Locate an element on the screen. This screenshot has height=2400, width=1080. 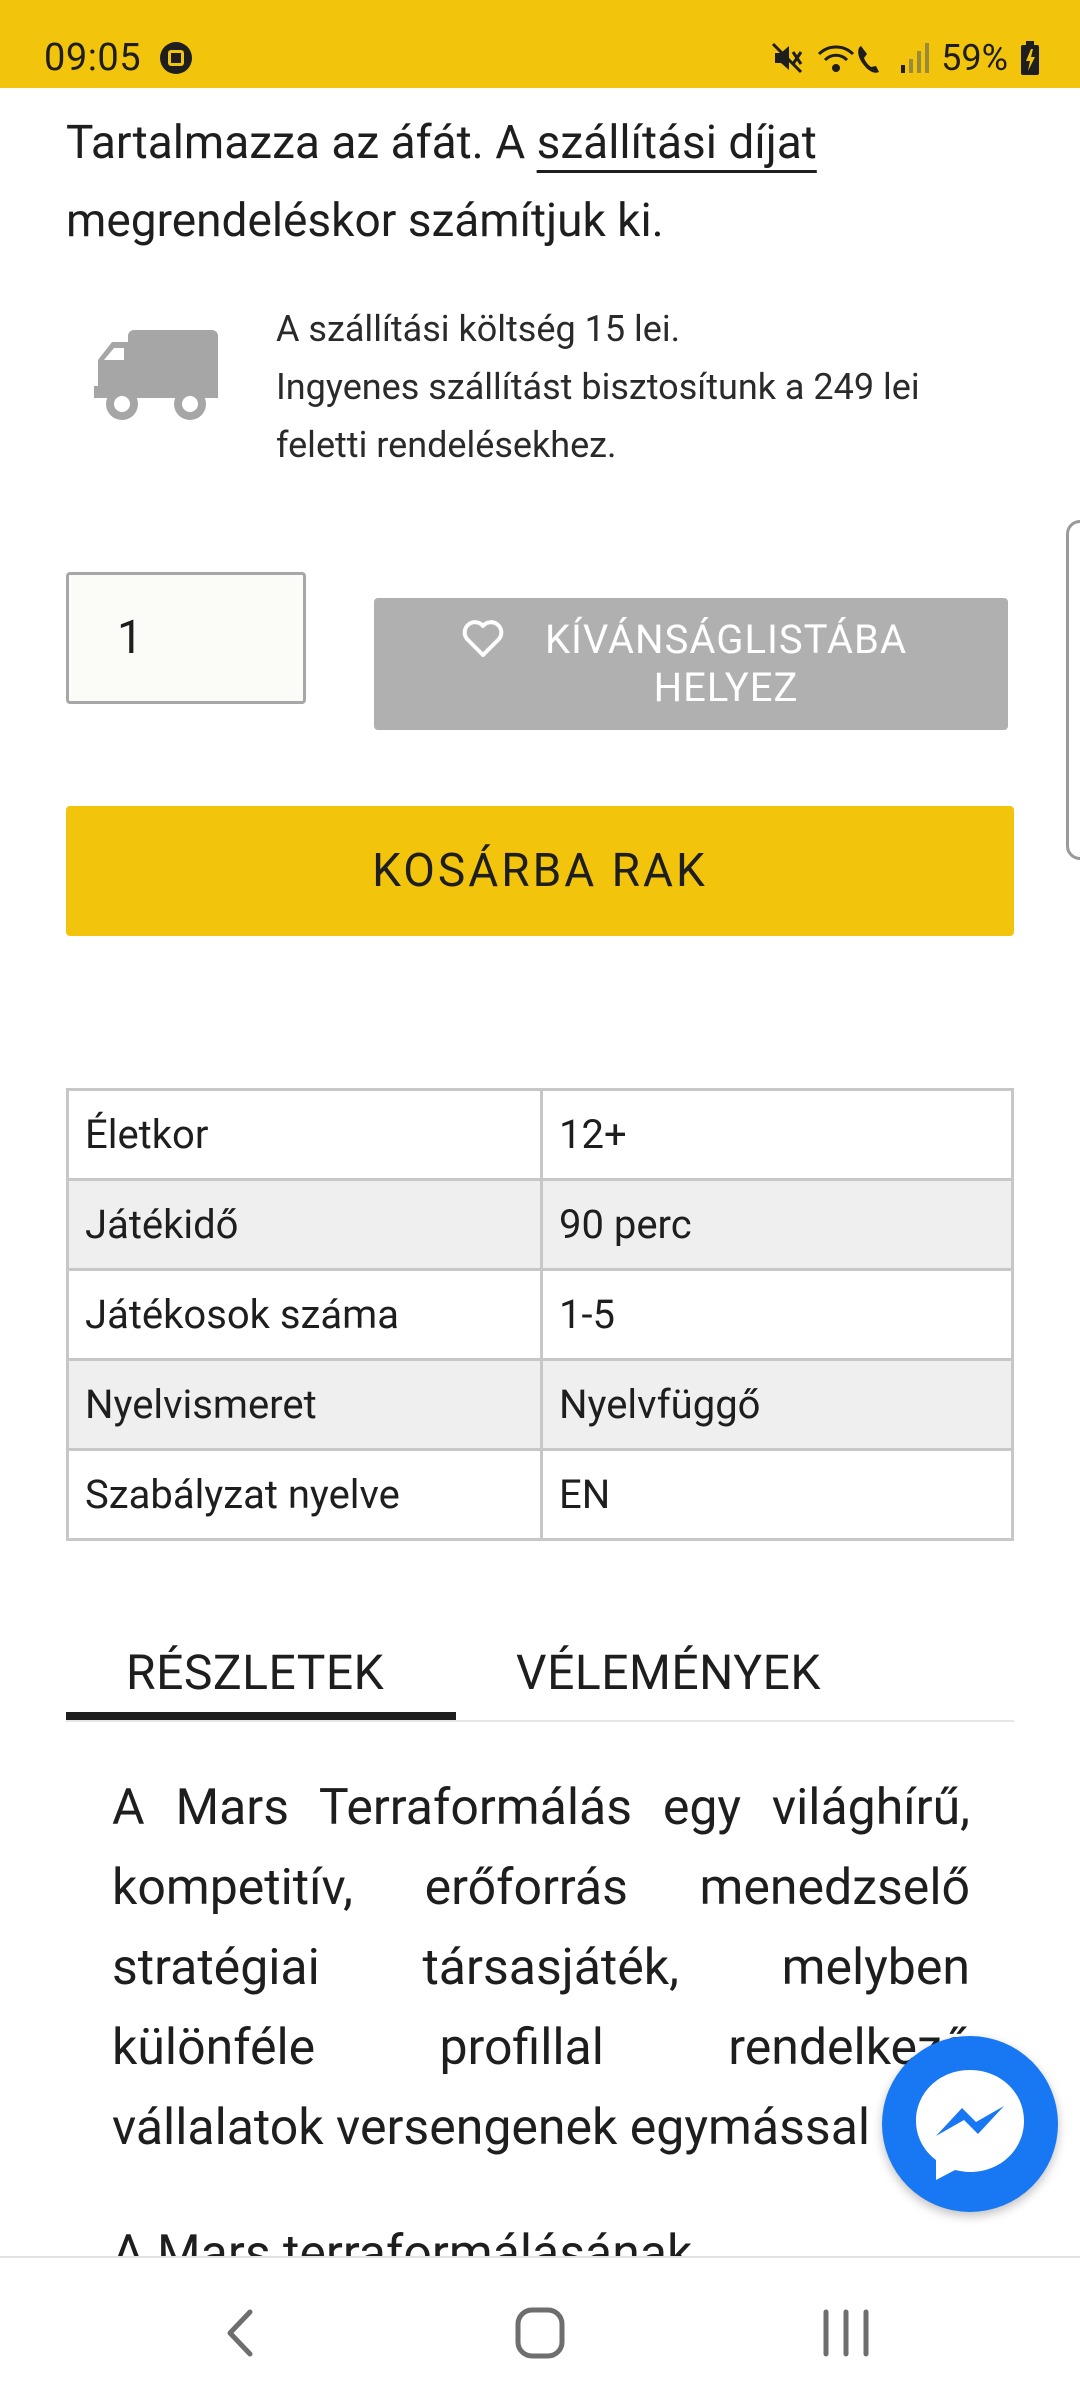
price-note-prefix: Tartalmazza az áfát. A is located at coordinates (301, 143).